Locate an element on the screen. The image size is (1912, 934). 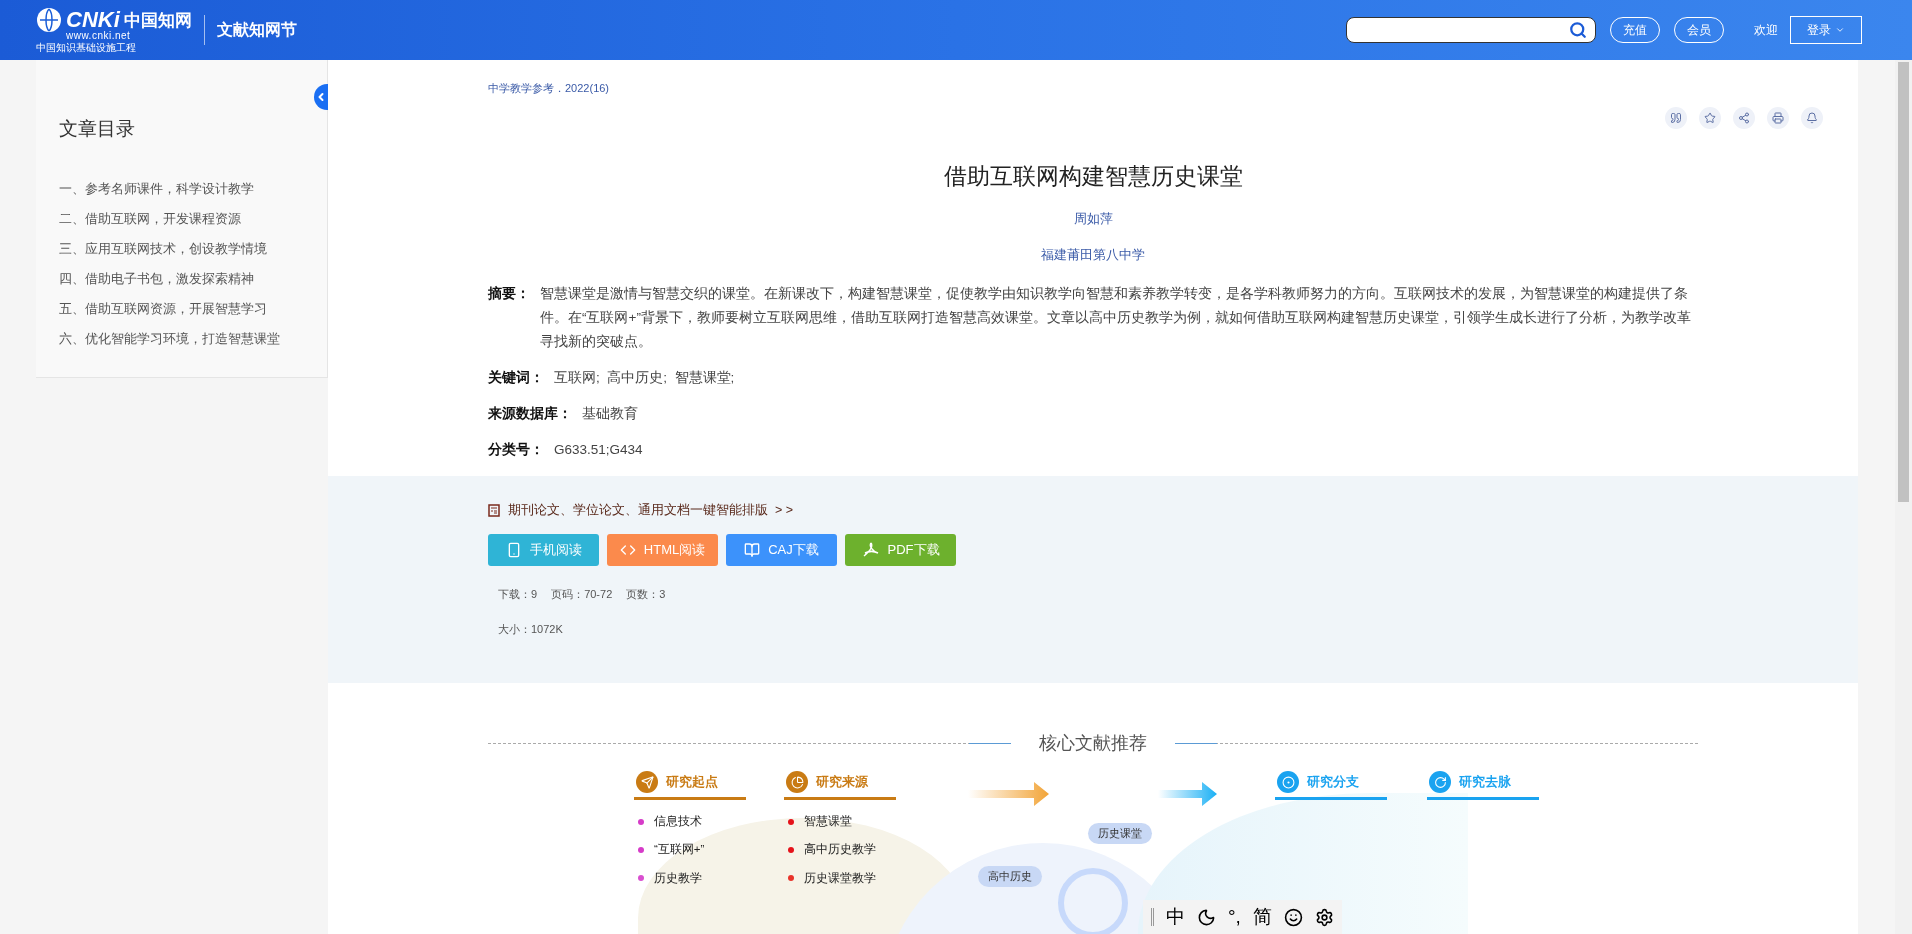
search-icon is located at coordinates (1578, 30).